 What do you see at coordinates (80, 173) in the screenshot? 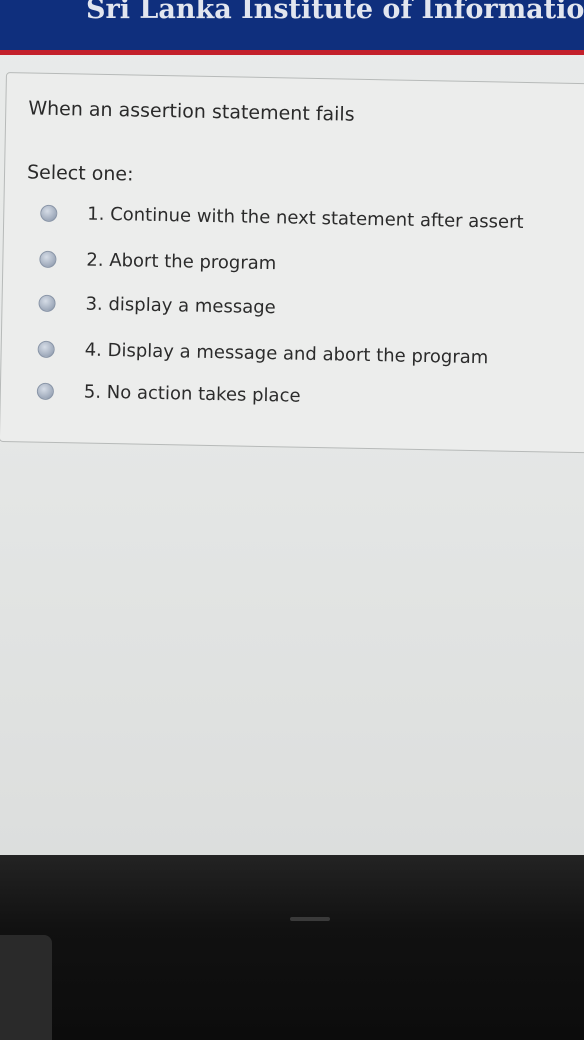
I see `select-one-label: Select one:` at bounding box center [80, 173].